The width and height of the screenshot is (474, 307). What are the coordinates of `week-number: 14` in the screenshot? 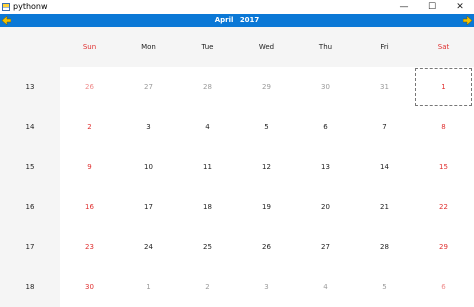 It's located at (30, 127).